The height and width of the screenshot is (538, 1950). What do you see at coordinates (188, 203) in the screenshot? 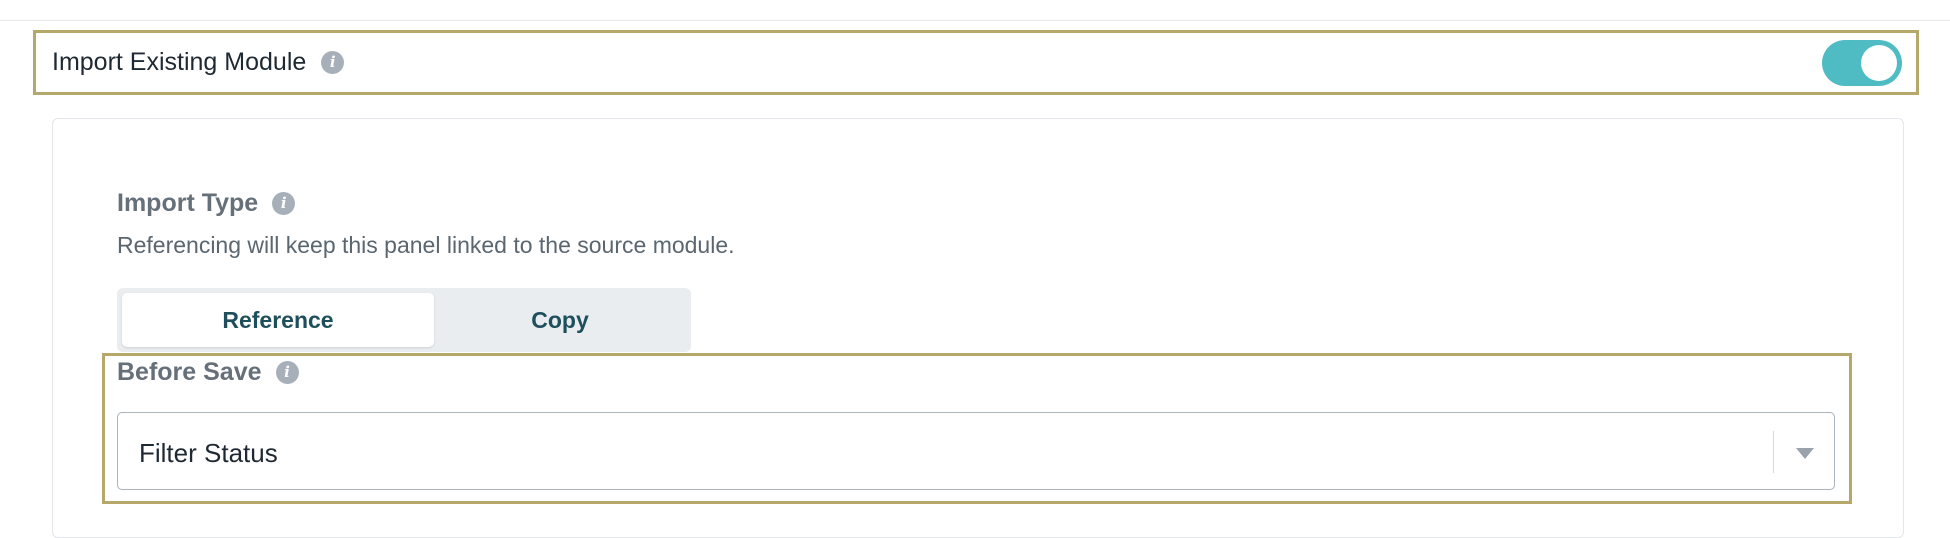
I see `import-type-title: Import Type` at bounding box center [188, 203].